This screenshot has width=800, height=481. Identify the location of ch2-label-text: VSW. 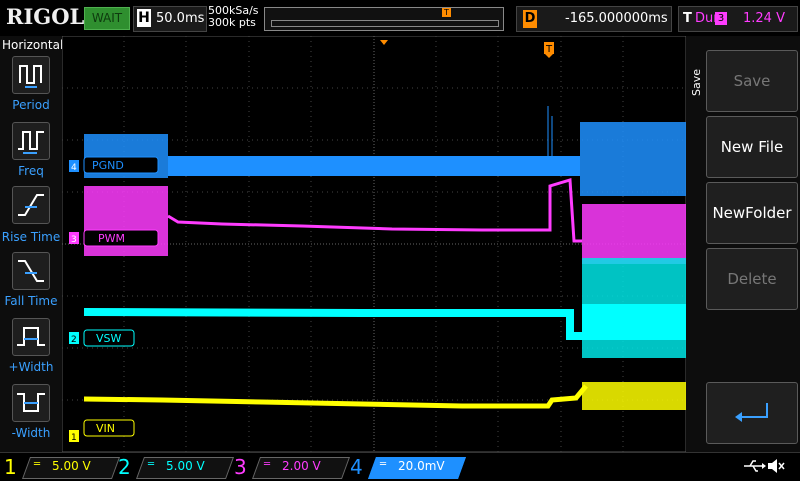
(109, 338).